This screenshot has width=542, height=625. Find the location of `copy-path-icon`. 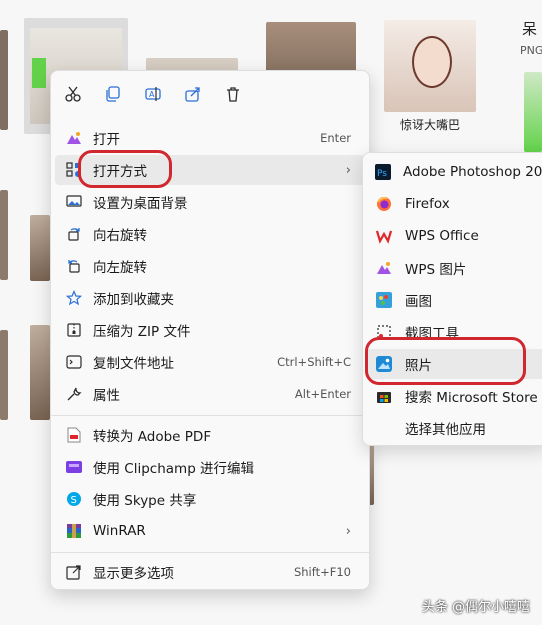

copy-path-icon is located at coordinates (74, 362).